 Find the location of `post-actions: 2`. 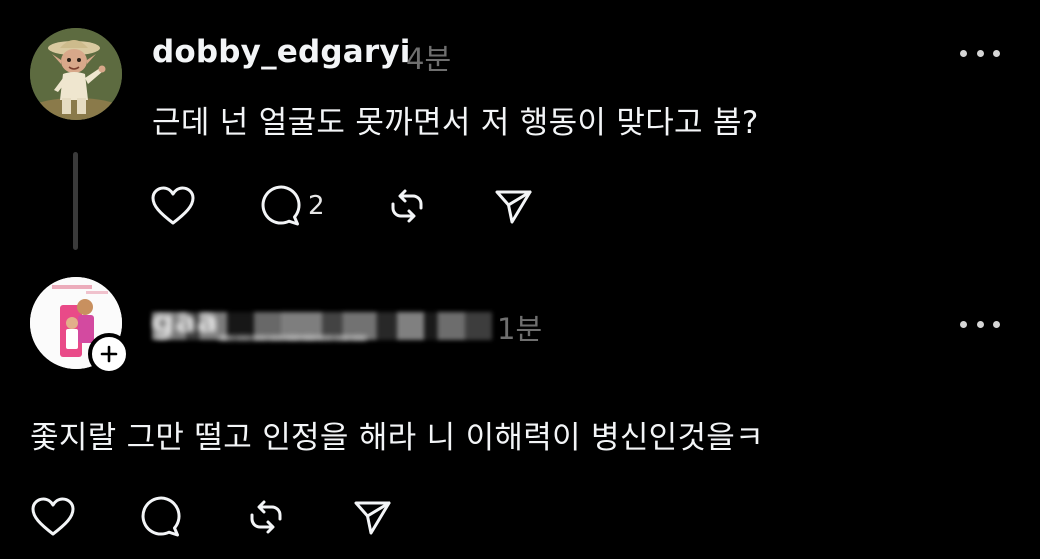

post-actions: 2 is located at coordinates (342, 206).